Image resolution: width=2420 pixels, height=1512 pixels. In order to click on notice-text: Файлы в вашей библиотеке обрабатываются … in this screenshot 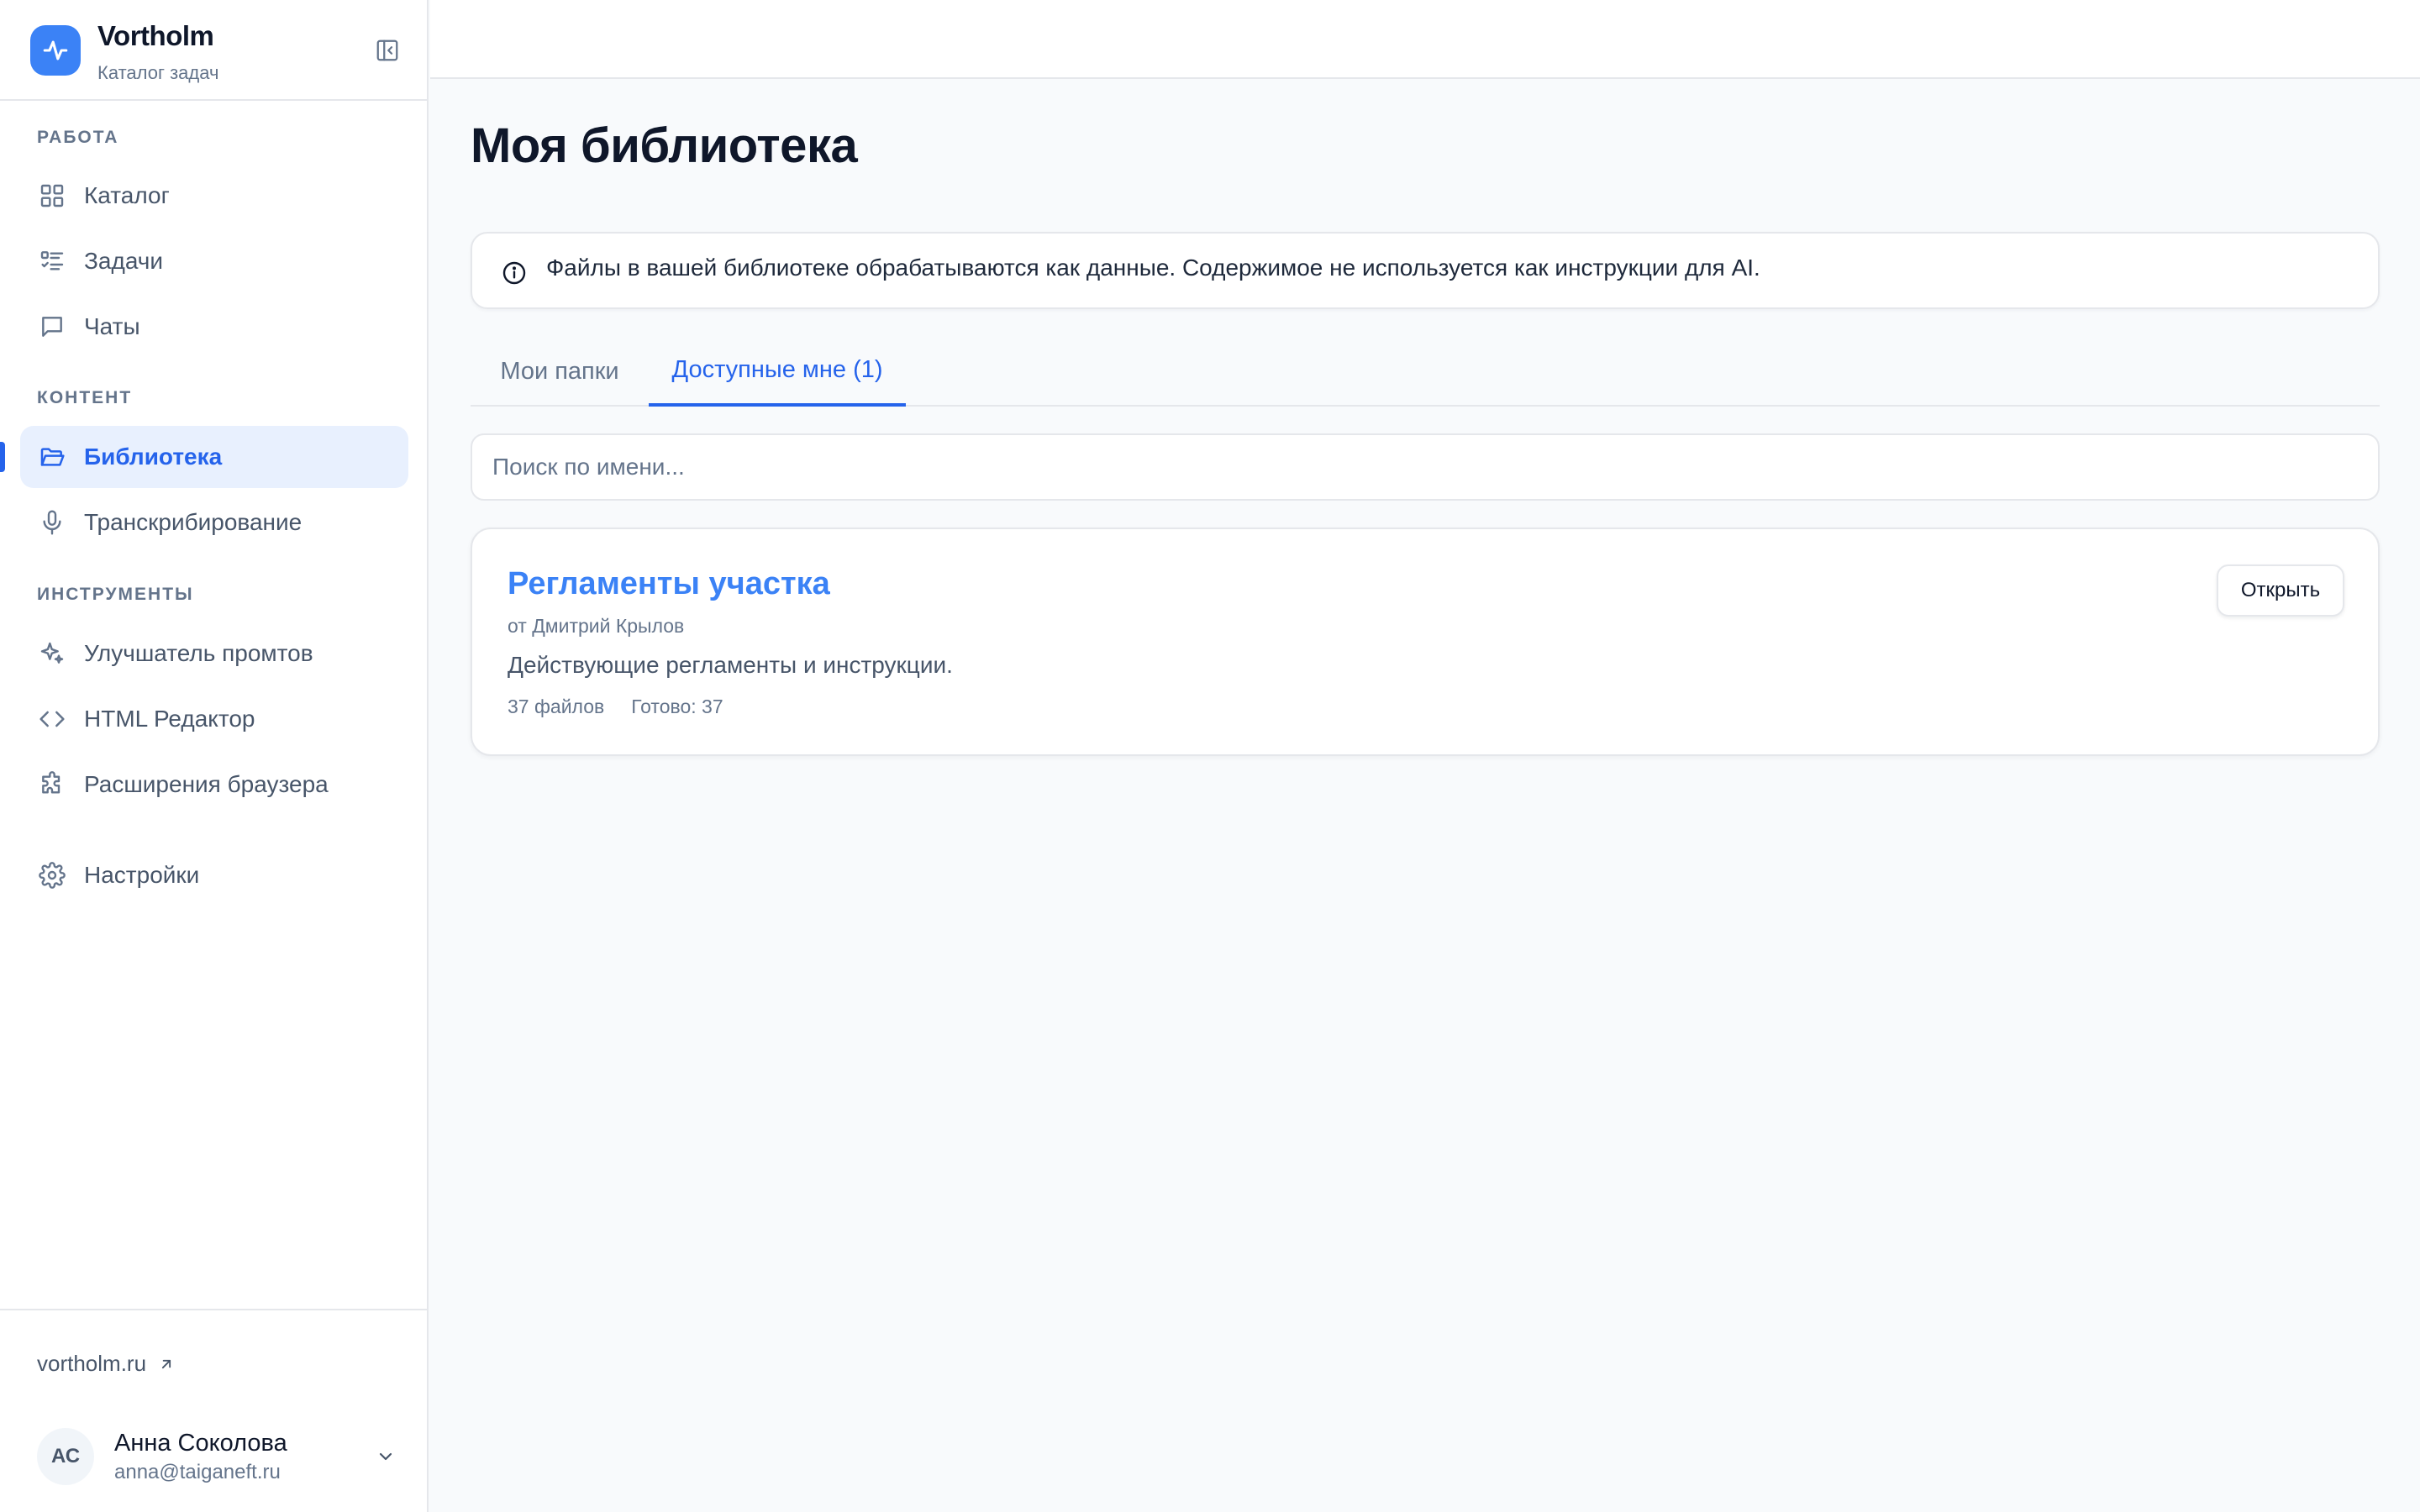, I will do `click(1153, 268)`.